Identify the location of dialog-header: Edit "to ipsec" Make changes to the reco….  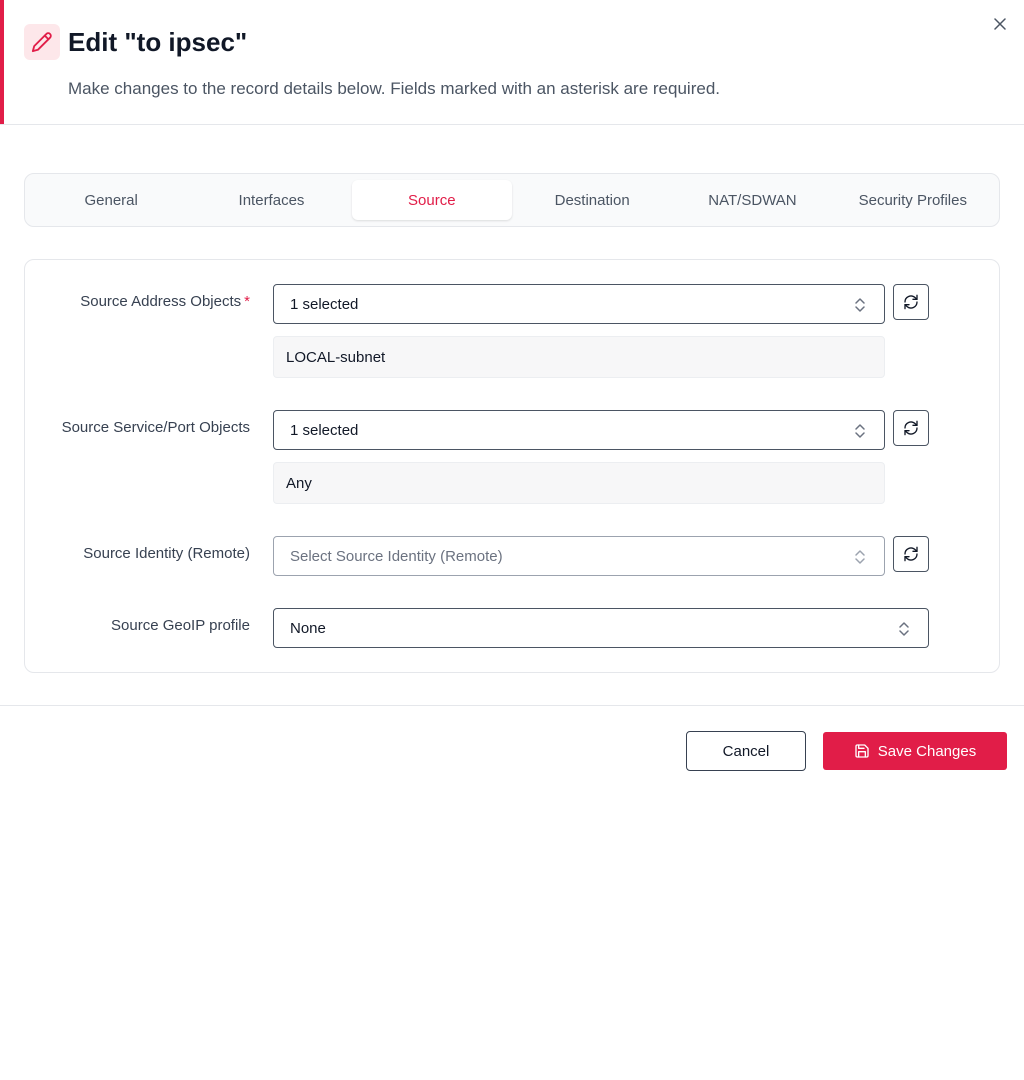
(512, 62).